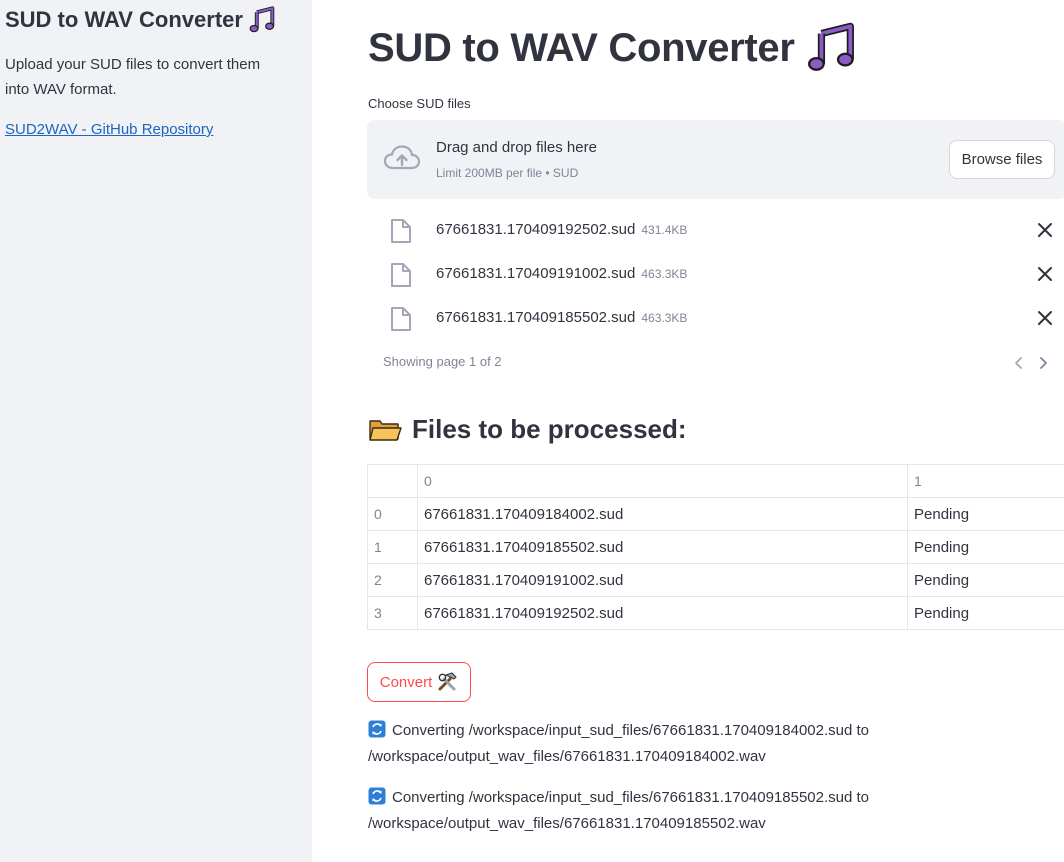 Image resolution: width=1064 pixels, height=862 pixels. I want to click on dropzone-instructions: Drag and drop files here, so click(516, 147).